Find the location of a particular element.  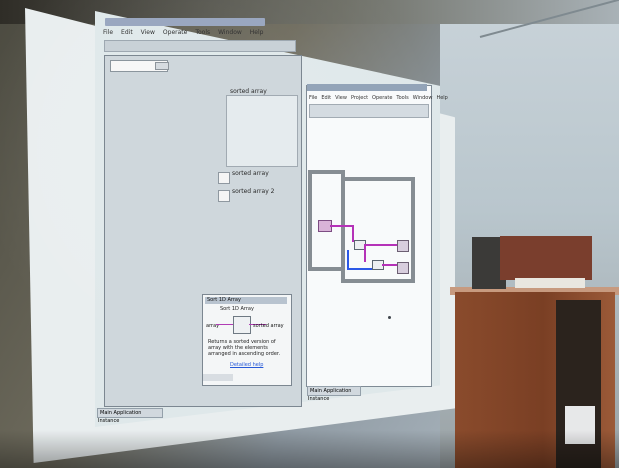

block-diagram-status: Main Application Instance is located at coordinates (334, 394).